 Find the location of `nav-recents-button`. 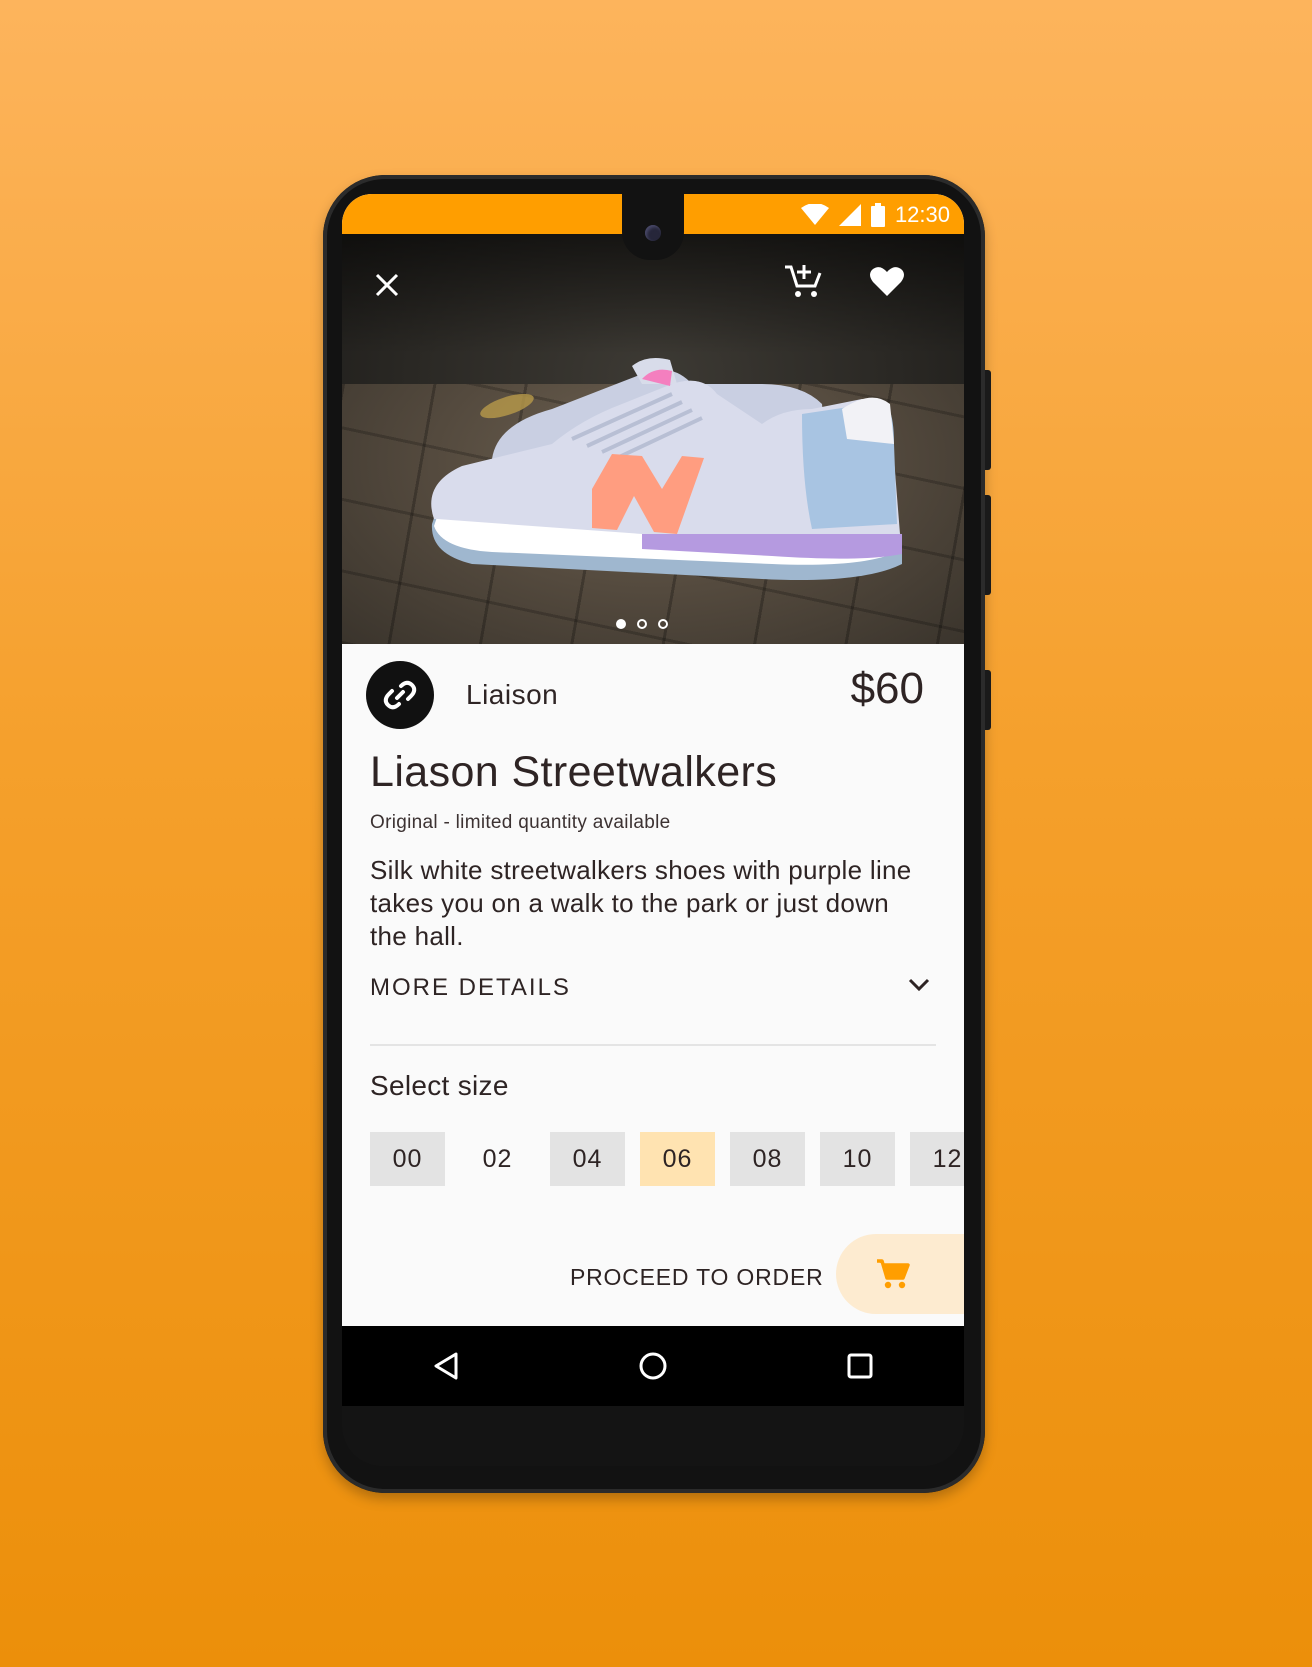

nav-recents-button is located at coordinates (860, 1366).